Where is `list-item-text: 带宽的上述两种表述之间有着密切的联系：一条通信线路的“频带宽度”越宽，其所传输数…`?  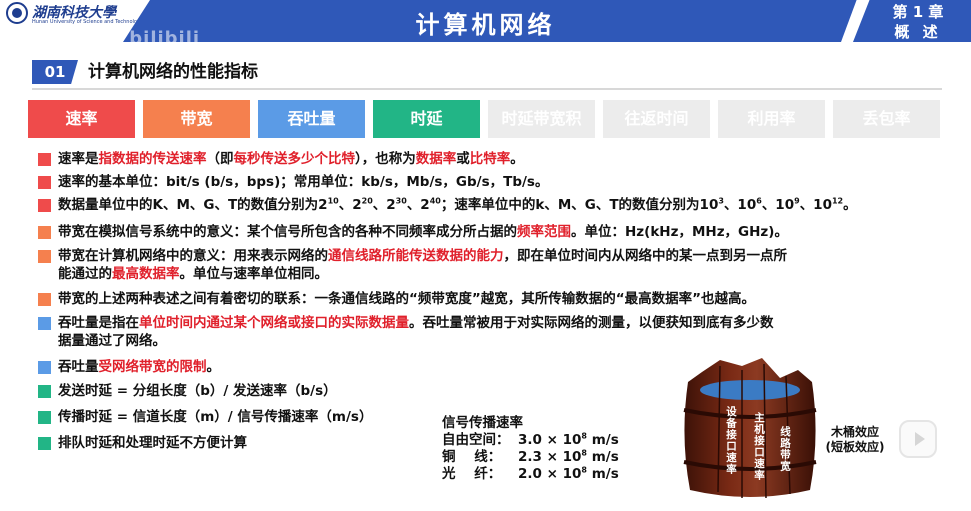 list-item-text: 带宽的上述两种表述之间有着密切的联系：一条通信线路的“频带宽度”越宽，其所传输数… is located at coordinates (406, 299).